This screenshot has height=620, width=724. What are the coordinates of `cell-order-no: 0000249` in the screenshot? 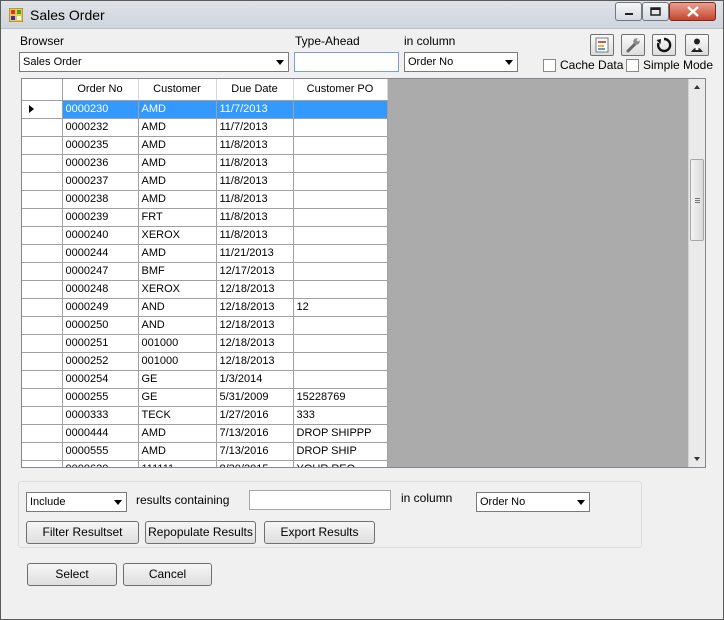 It's located at (100, 307).